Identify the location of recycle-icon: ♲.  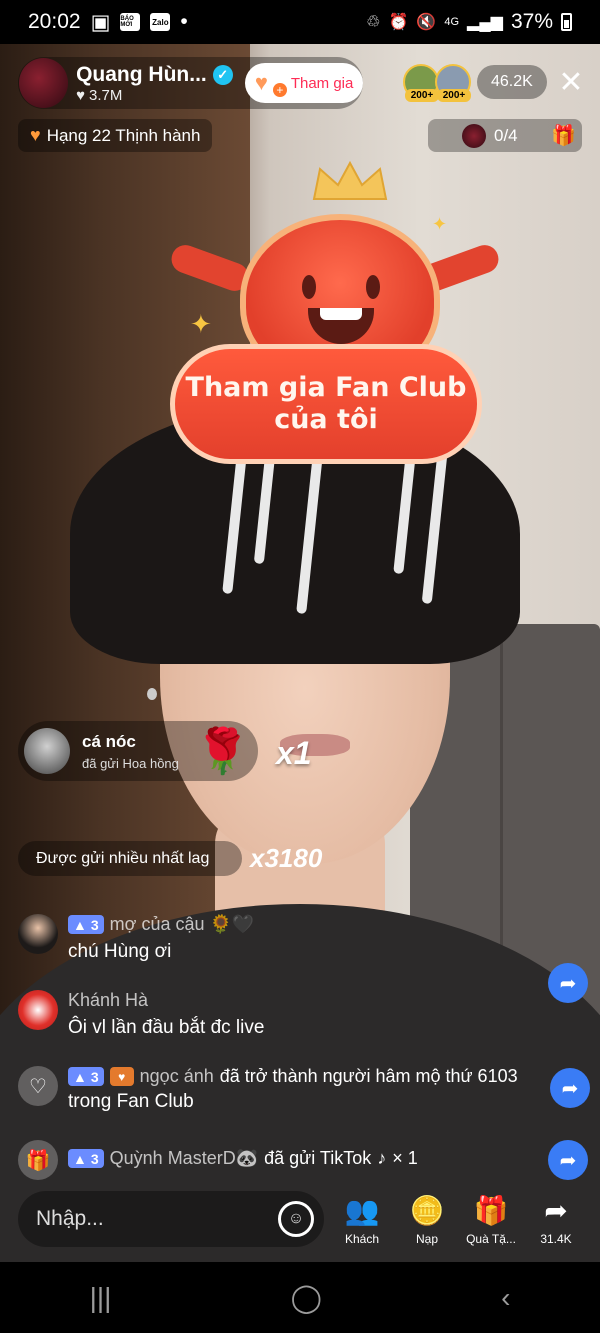
(373, 22).